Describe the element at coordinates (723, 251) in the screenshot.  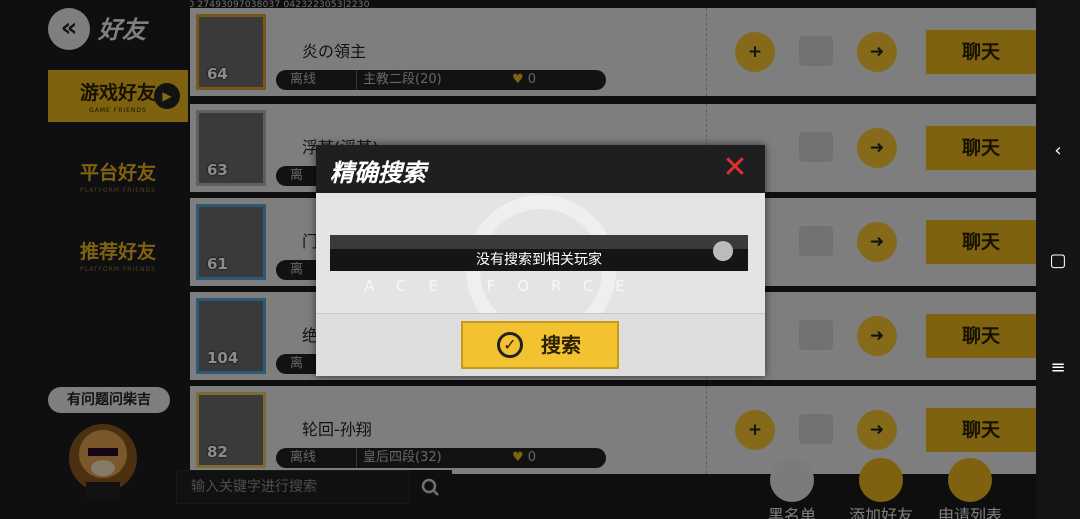
I see `clear-input-icon` at that location.